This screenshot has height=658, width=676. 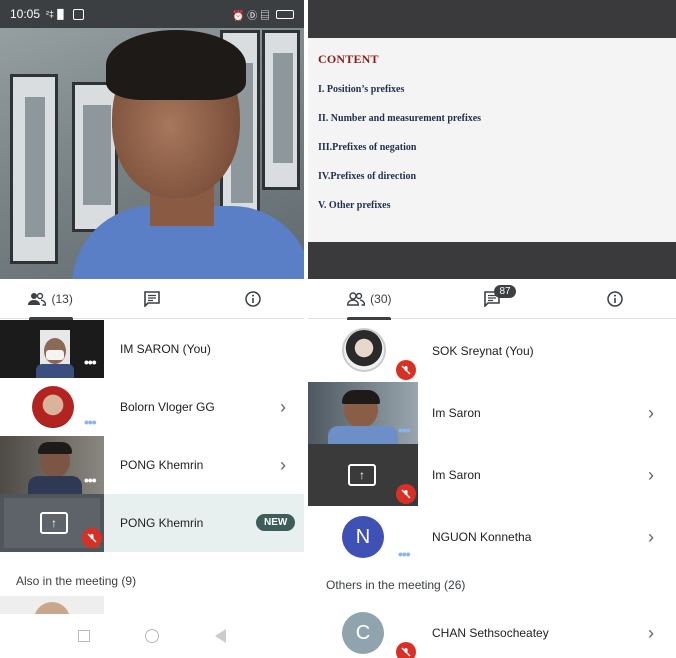 I want to click on tab-people: (13), so click(x=50, y=299).